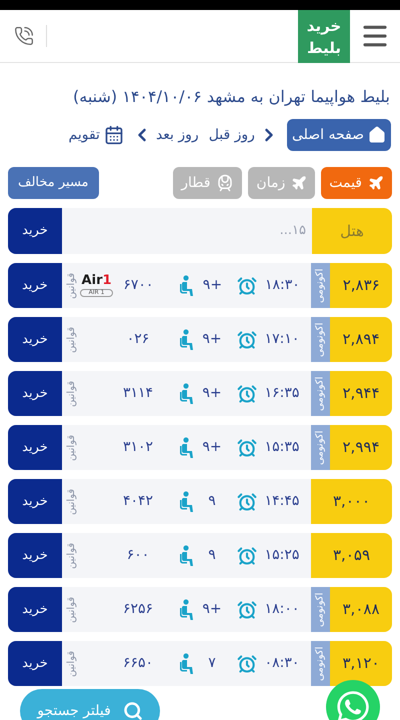  I want to click on search-icon, so click(132, 710).